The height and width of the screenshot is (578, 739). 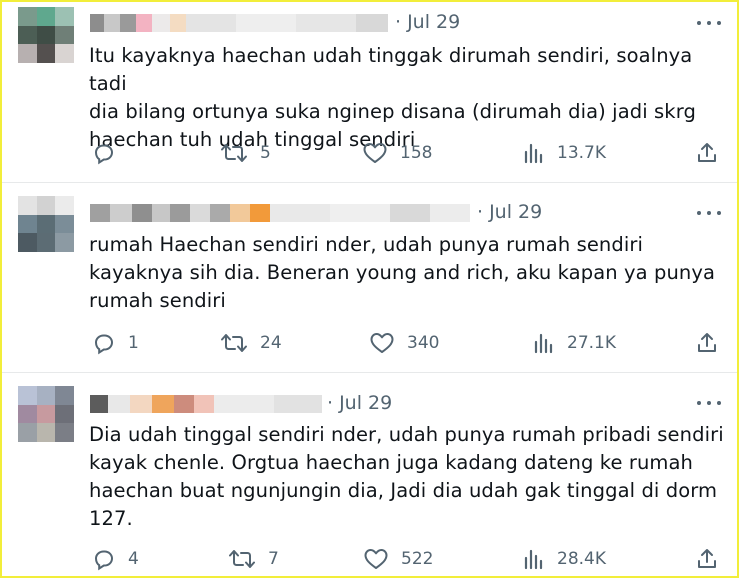 What do you see at coordinates (398, 559) in the screenshot?
I see `like-button: 522` at bounding box center [398, 559].